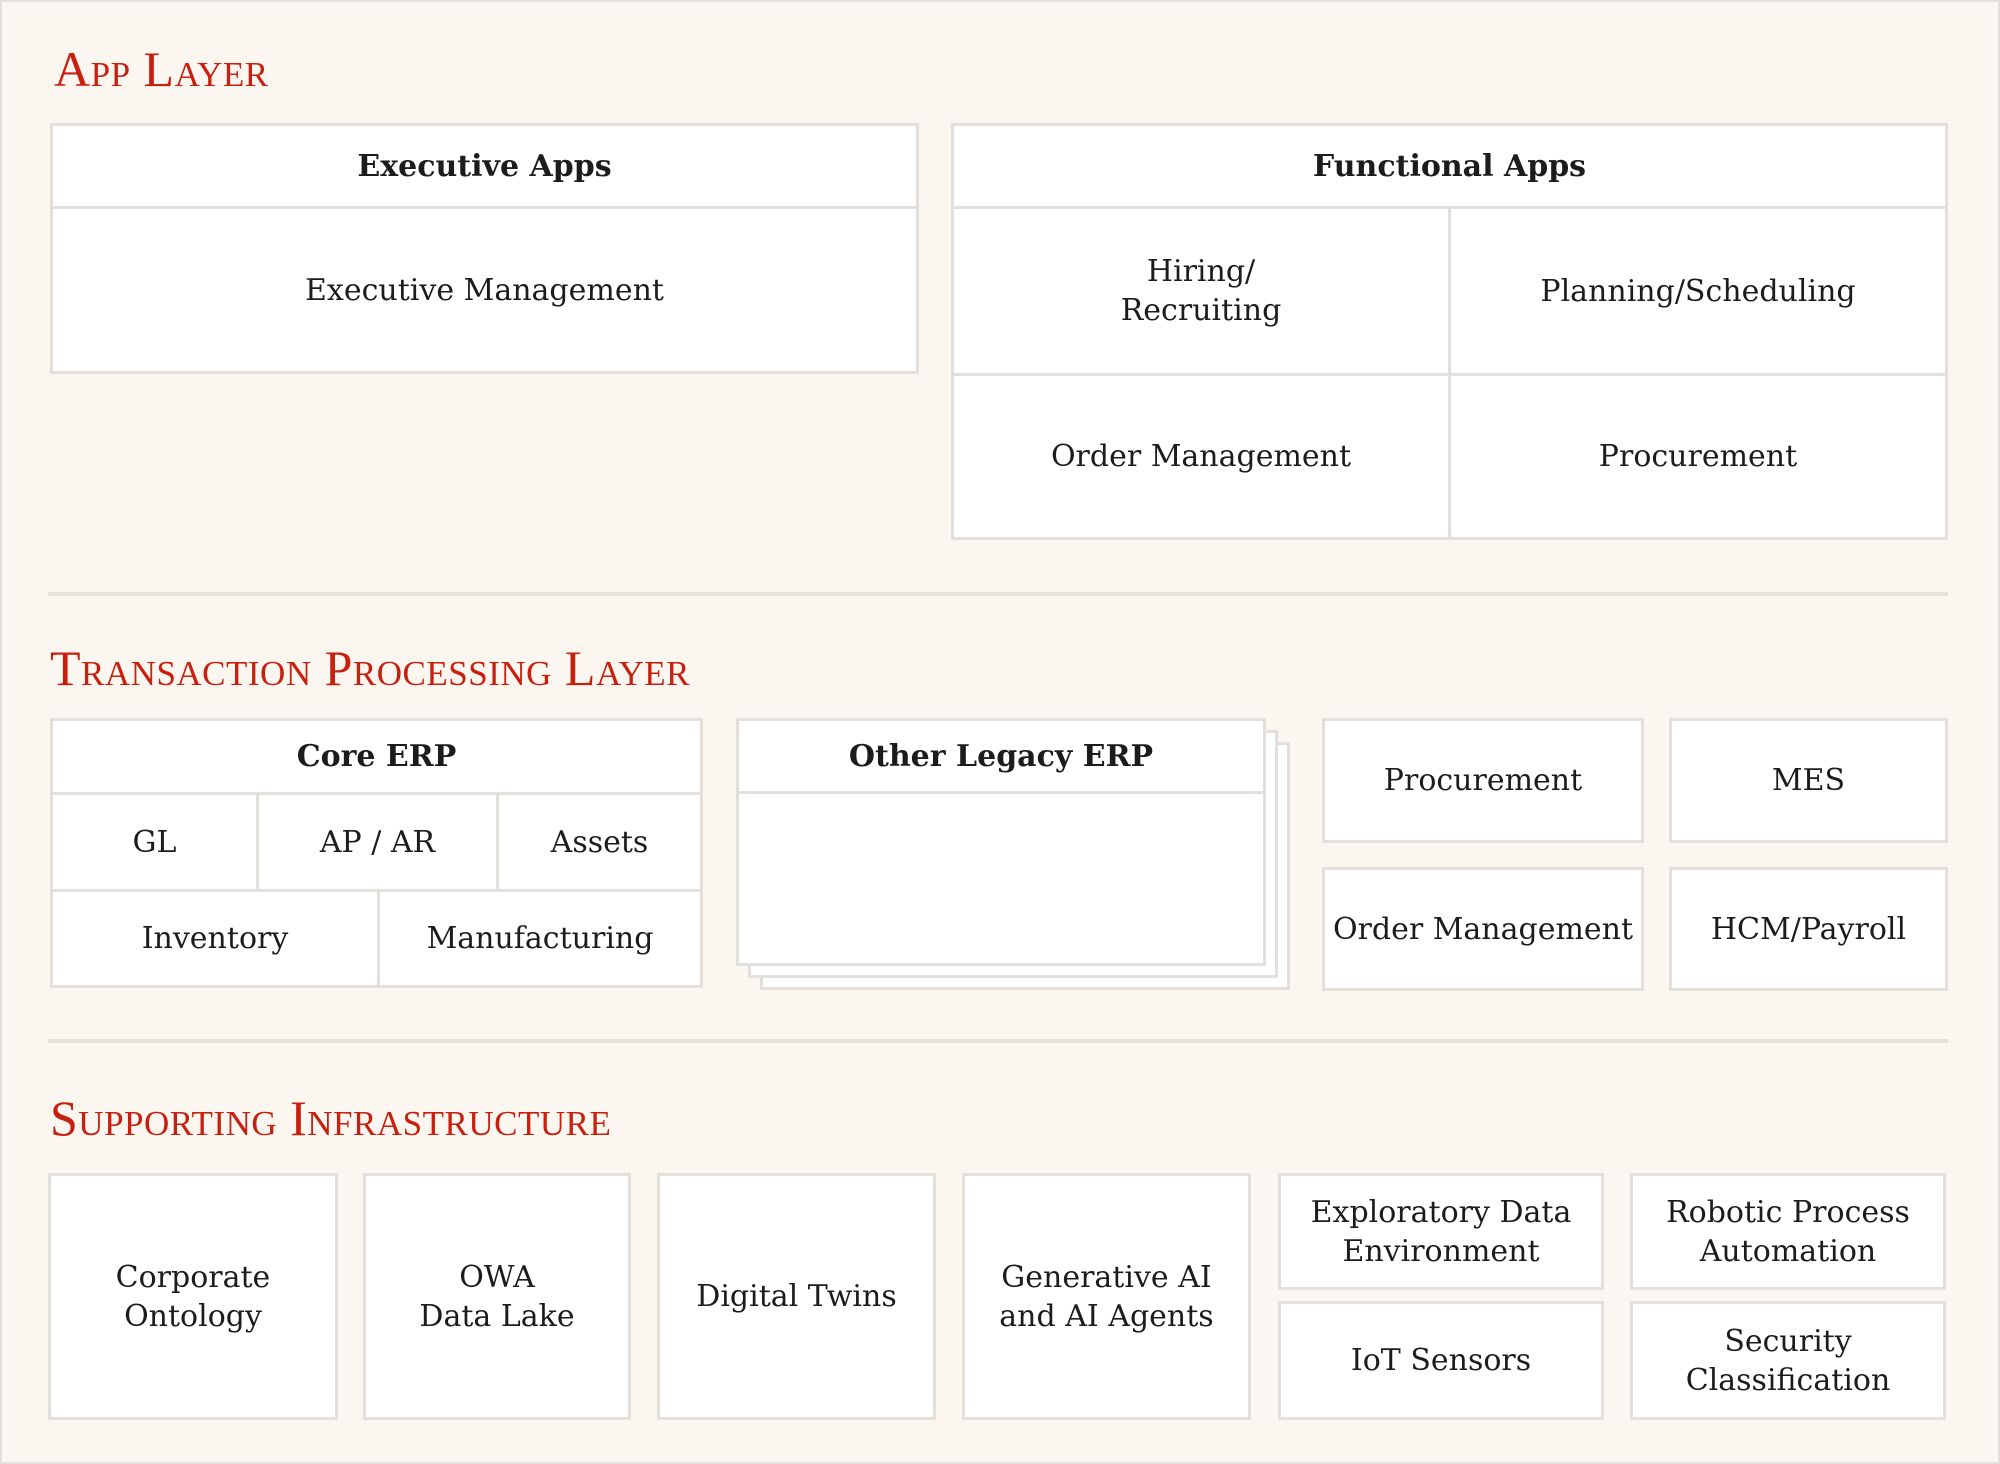 The image size is (2000, 1464). What do you see at coordinates (484, 166) in the screenshot?
I see `executive-apps-title: Executive Apps` at bounding box center [484, 166].